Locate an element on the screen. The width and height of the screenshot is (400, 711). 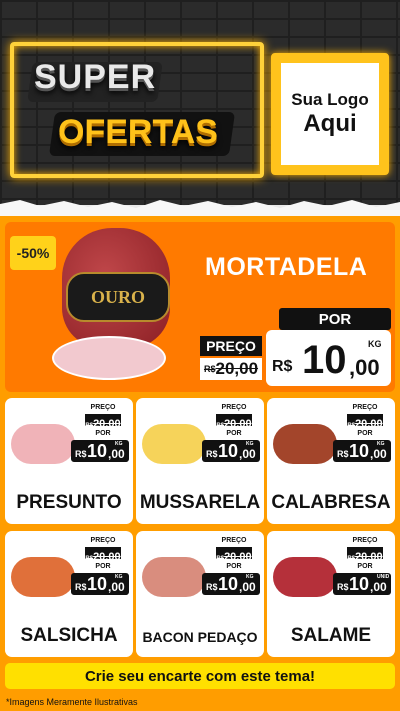
product-card: PREÇO R$20,00 POR R$ 10,00 KG CALABRESA is located at coordinates (331, 461).